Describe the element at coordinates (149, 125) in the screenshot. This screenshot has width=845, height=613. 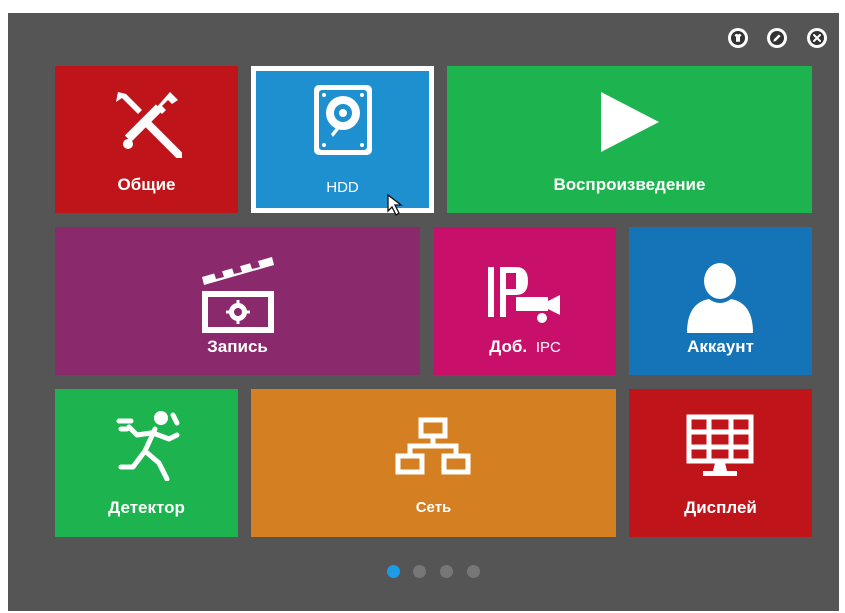
I see `tools-icon` at that location.